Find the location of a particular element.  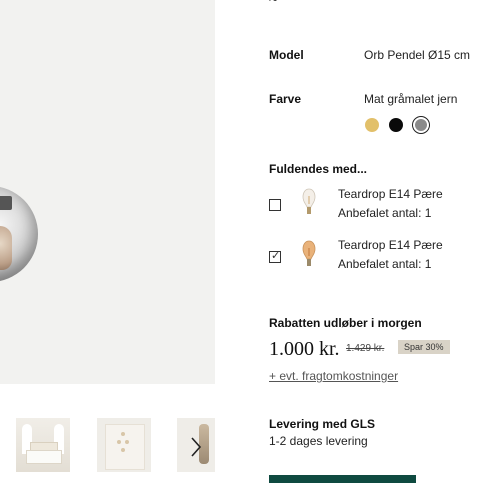

add-to-cart-button is located at coordinates (342, 479).